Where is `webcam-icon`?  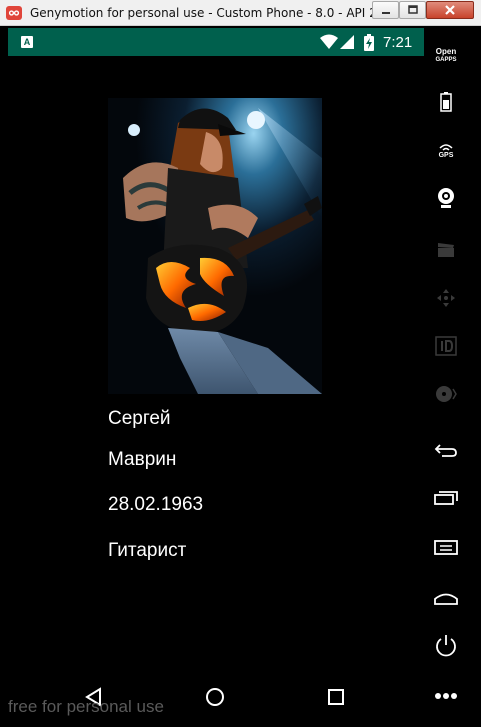 webcam-icon is located at coordinates (446, 198).